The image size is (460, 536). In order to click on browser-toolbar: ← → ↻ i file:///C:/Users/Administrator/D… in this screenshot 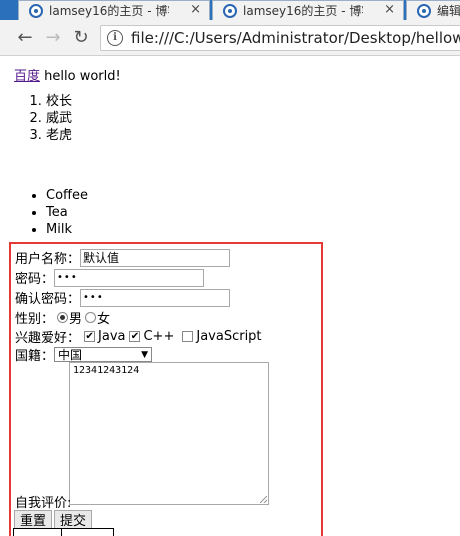, I will do `click(230, 38)`.